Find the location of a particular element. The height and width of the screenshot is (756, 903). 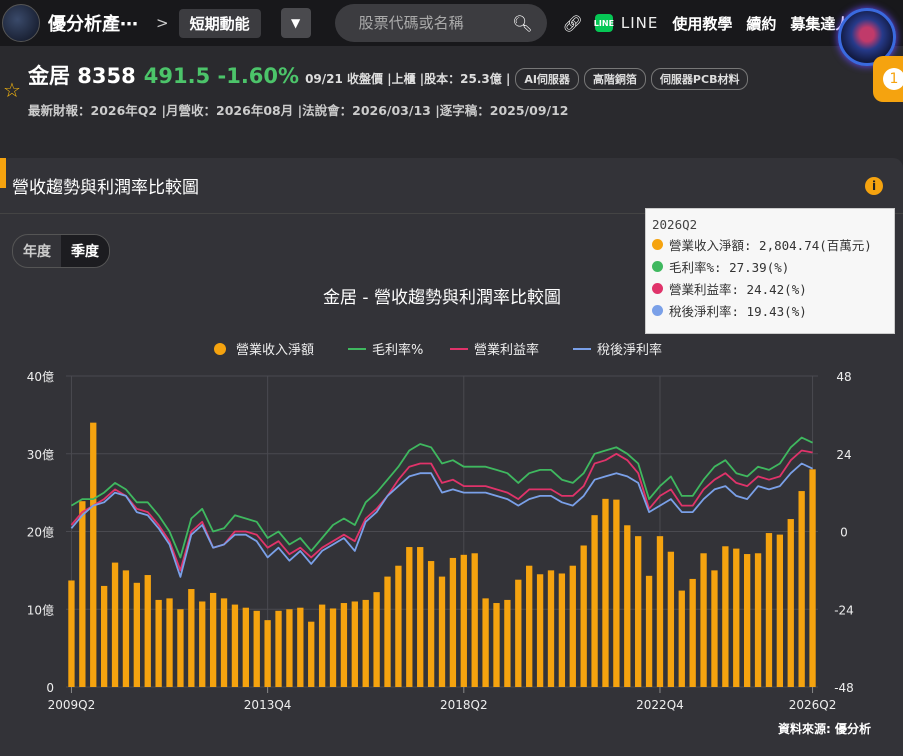

x-tick: 2022Q4 is located at coordinates (660, 705).